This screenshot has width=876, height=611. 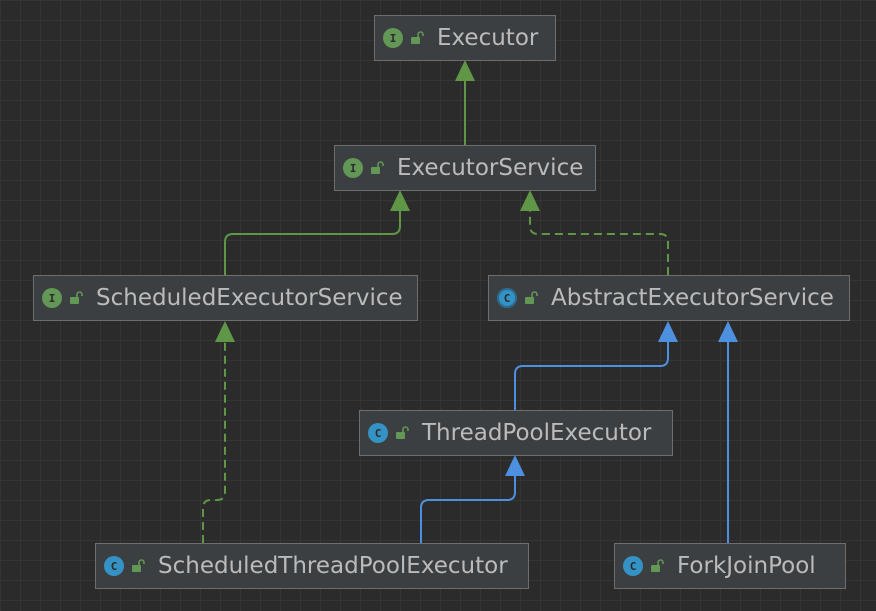 I want to click on node-label: ForkJoinPool, so click(x=746, y=566).